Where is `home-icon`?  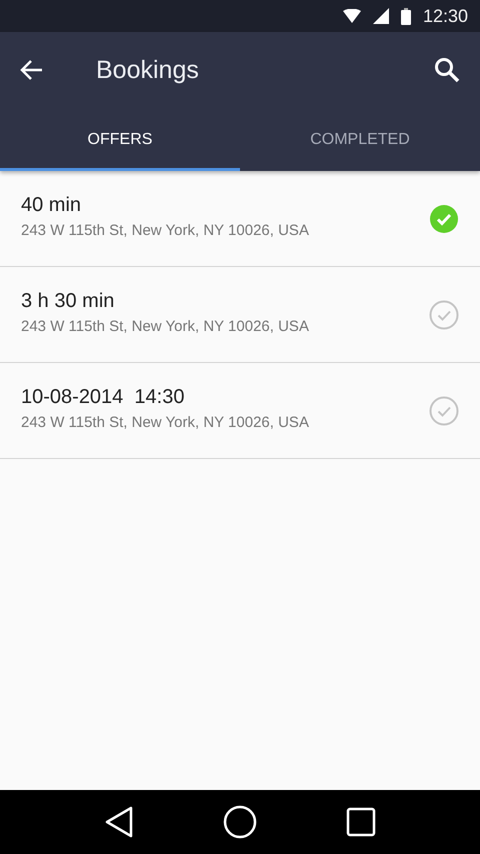 home-icon is located at coordinates (239, 822).